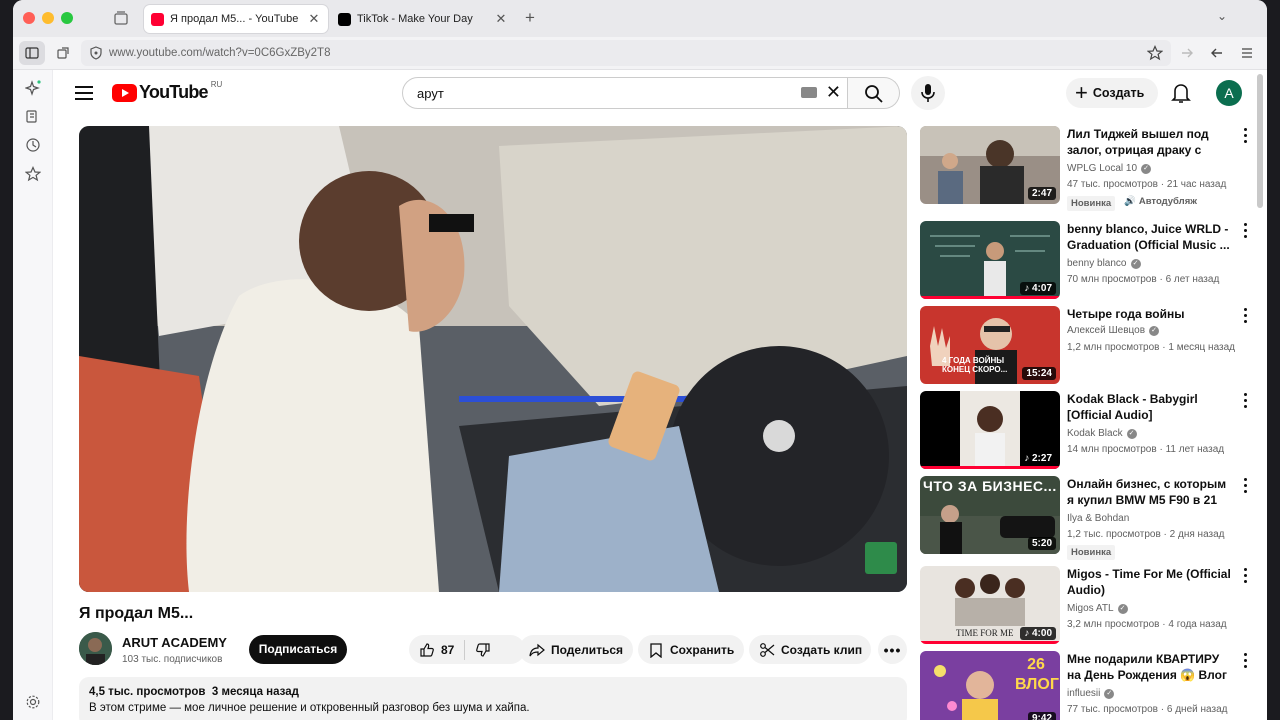 The image size is (1280, 720). I want to click on browser-side-panel, so click(33, 395).